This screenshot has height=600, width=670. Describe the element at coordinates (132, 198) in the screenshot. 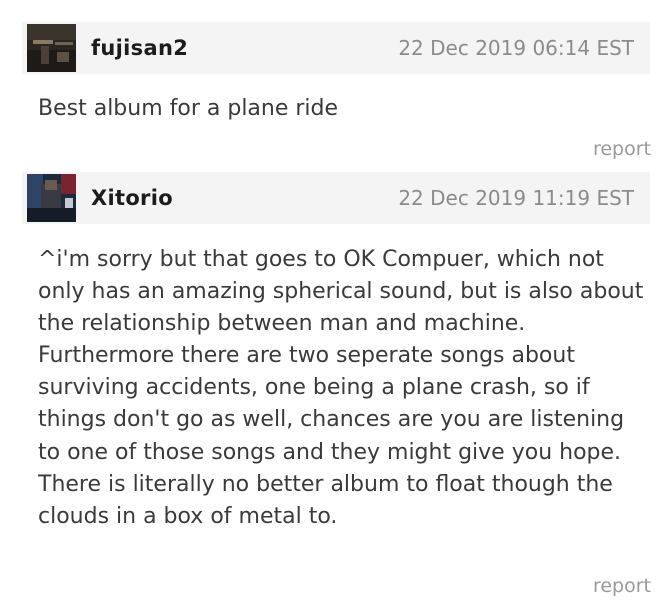

I see `username: Xitorio` at that location.